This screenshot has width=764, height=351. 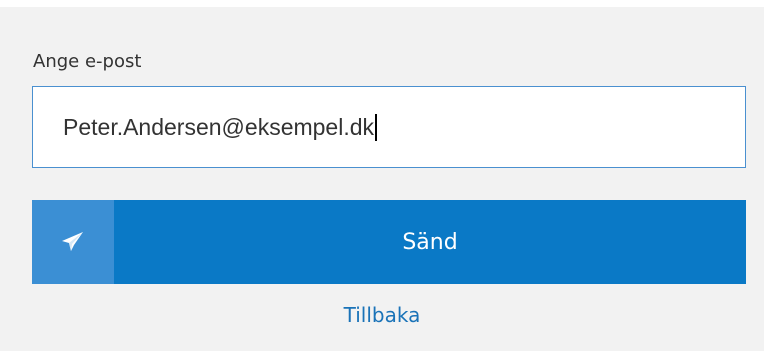 I want to click on text-caret, so click(x=376, y=127).